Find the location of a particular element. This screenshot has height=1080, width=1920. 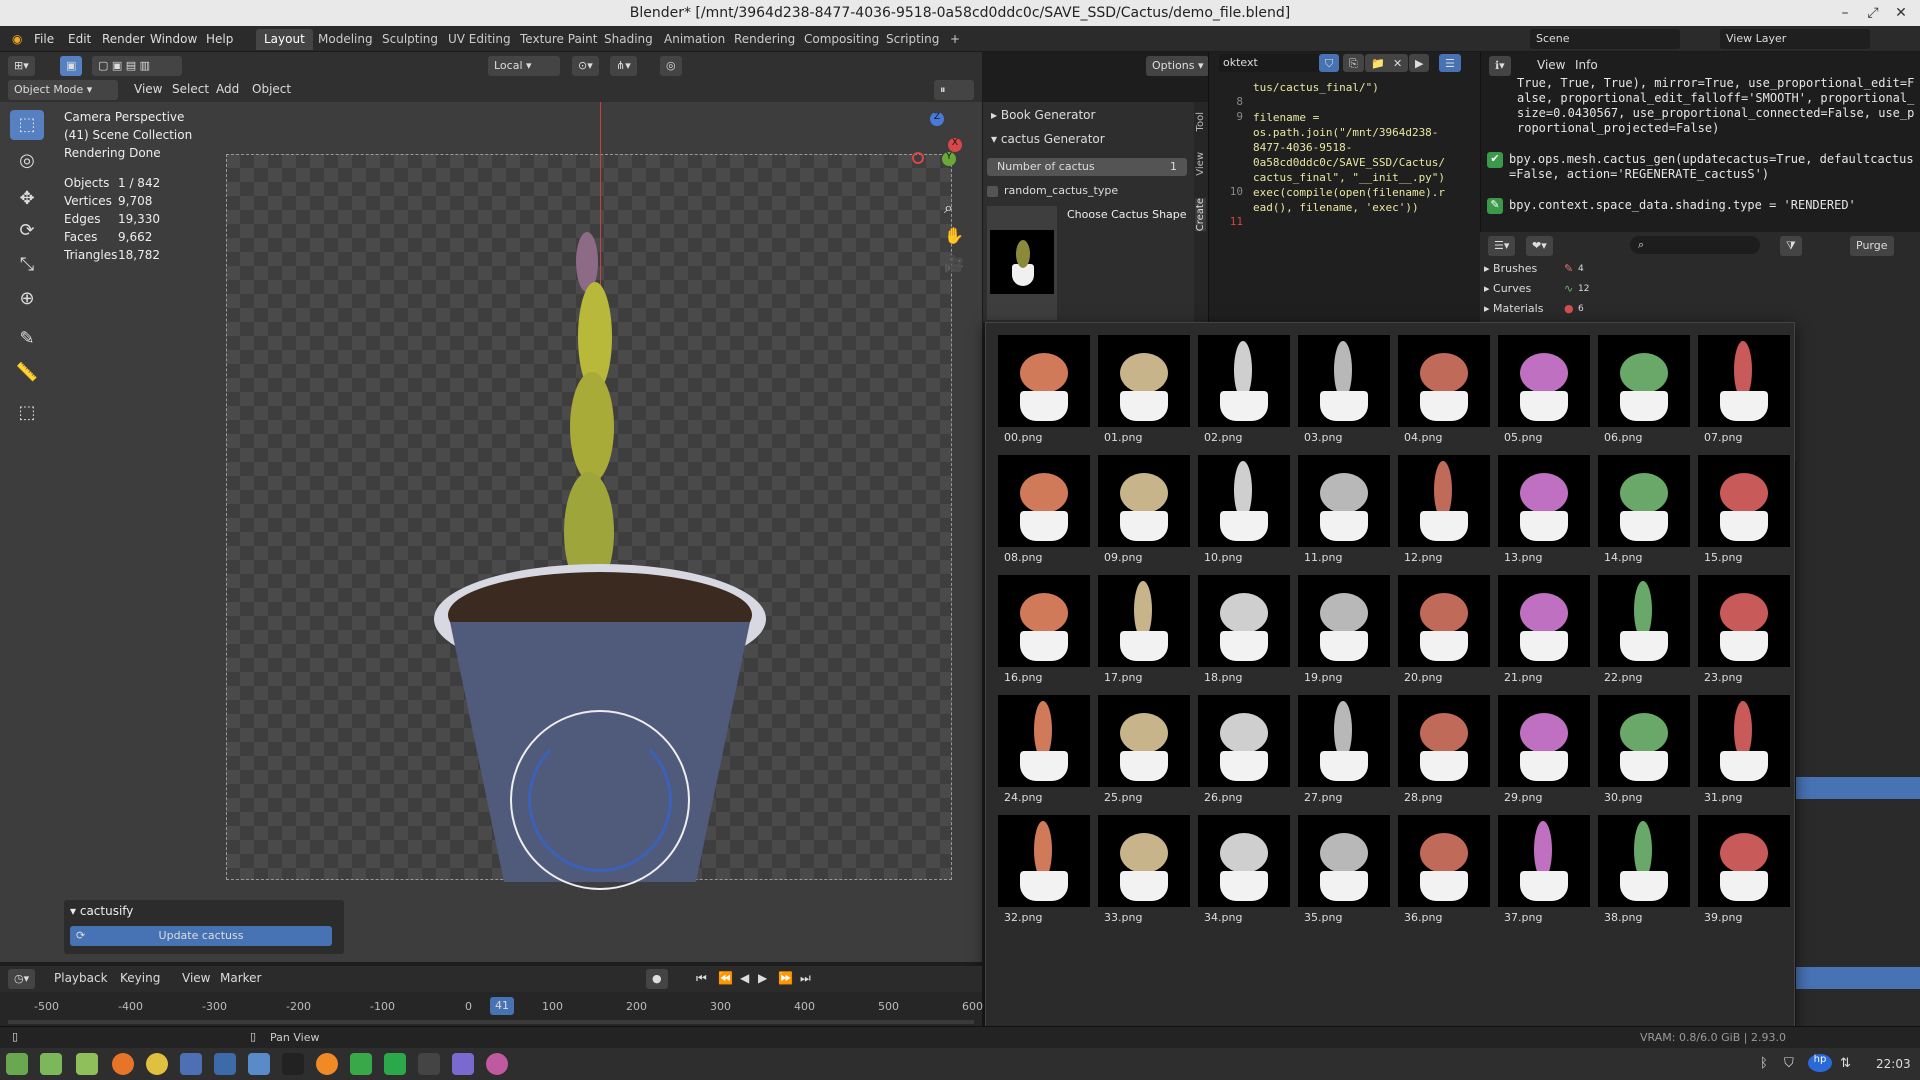

gallery-item: 07.png is located at coordinates (1740, 385).